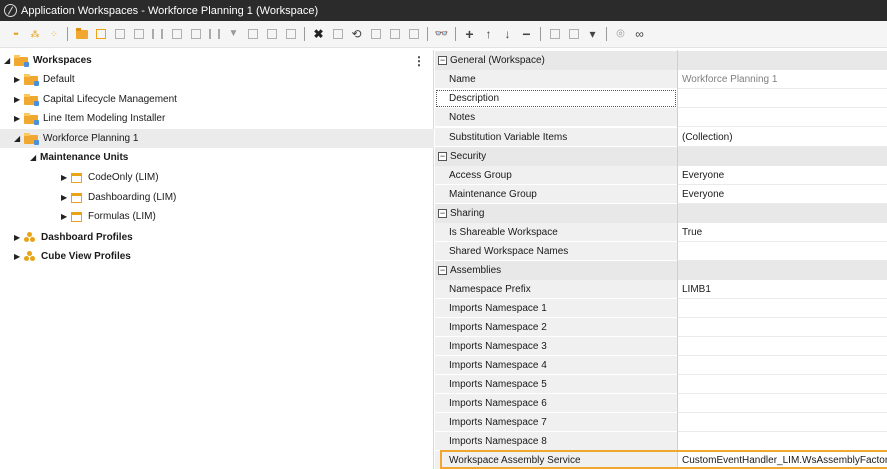  I want to click on property-value: CustomEventHandler_LIM.WsAssemblyFactory, so click(782, 460).